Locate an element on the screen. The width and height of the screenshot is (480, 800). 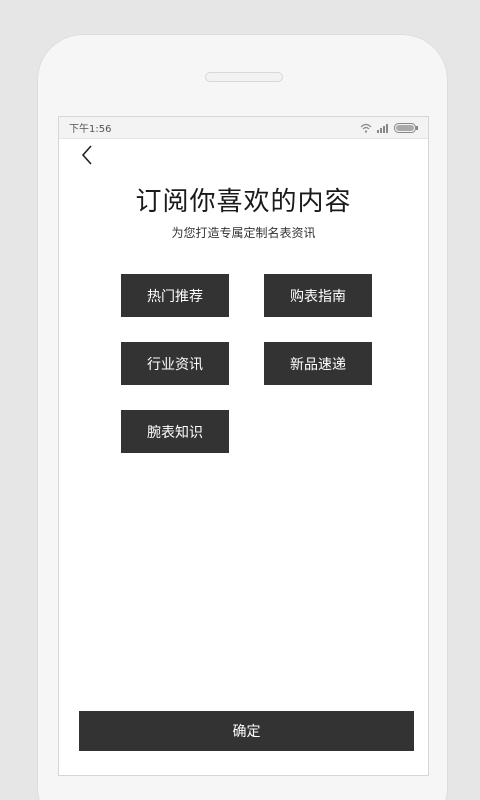
back-button is located at coordinates (87, 157).